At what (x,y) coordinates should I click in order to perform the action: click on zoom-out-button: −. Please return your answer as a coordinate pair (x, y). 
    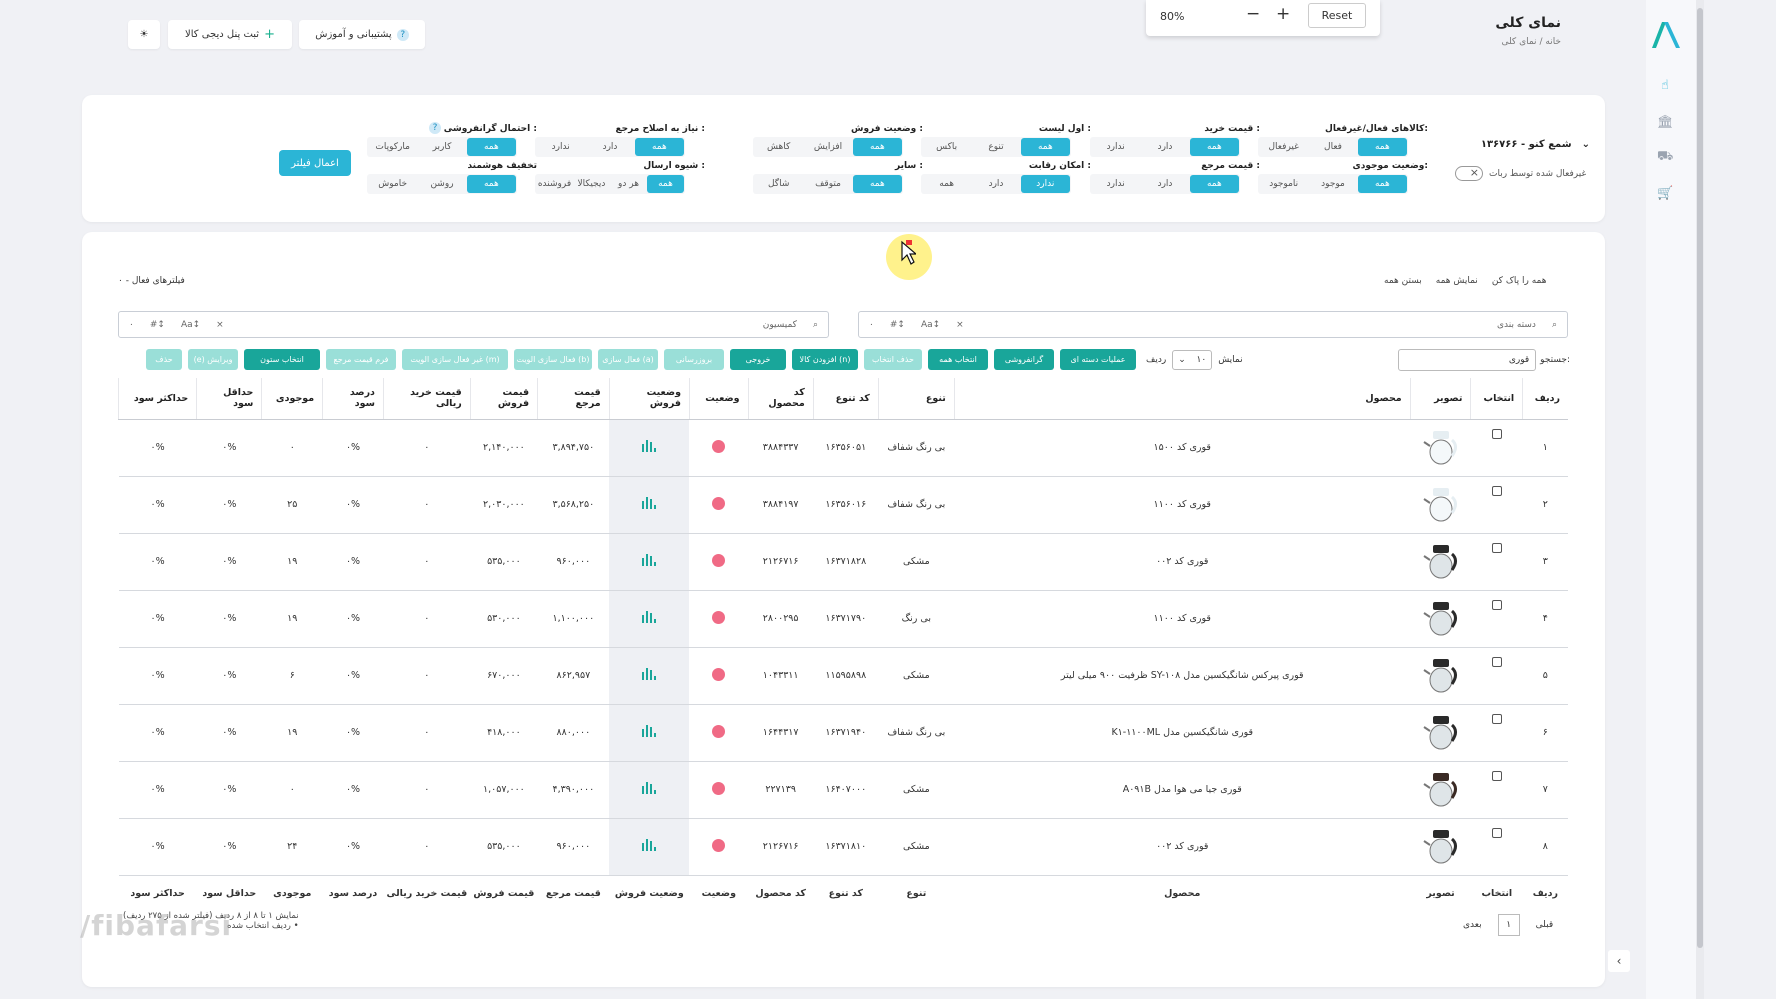
    Looking at the image, I should click on (1253, 14).